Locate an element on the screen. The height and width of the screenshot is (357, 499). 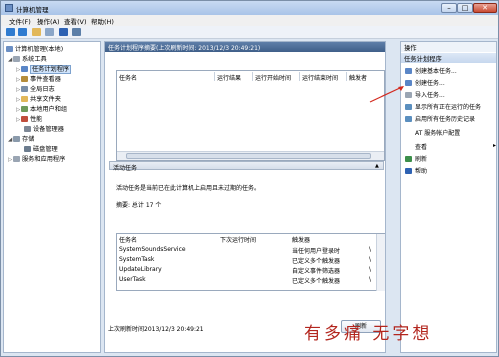
action-view: 查看 ▸ is located at coordinates (450, 146).